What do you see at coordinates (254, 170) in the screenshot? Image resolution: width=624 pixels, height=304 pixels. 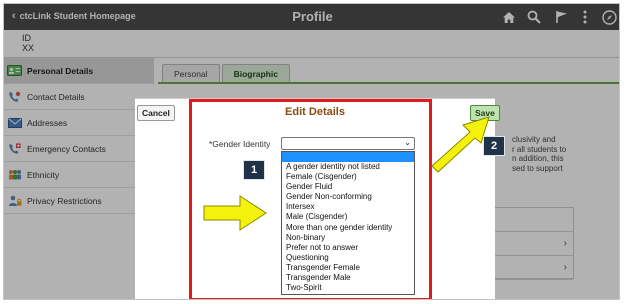 I see `callout-badge-1: 1` at bounding box center [254, 170].